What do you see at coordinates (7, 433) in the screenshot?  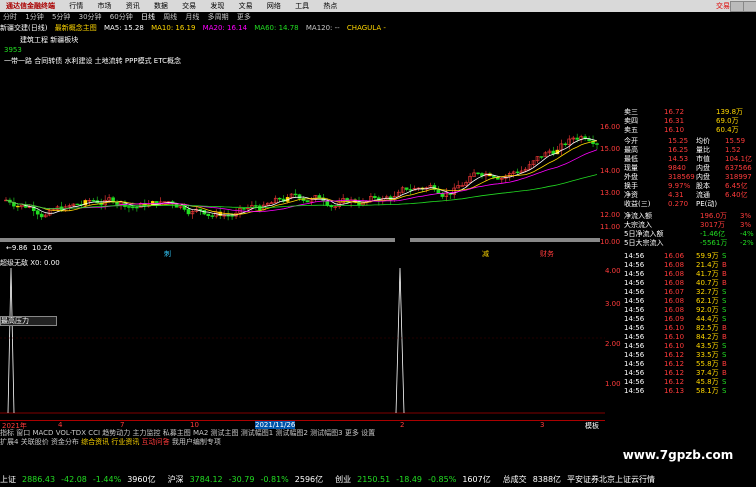 I see `indicator-tab: 指标` at bounding box center [7, 433].